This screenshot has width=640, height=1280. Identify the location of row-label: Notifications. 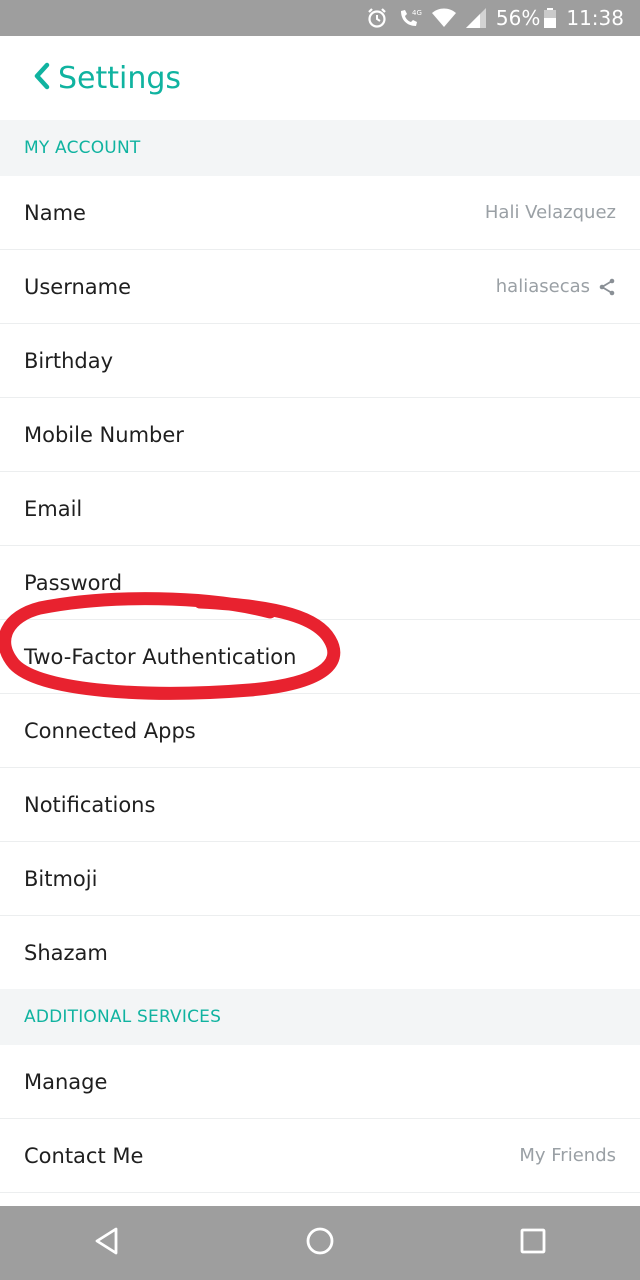
(90, 804).